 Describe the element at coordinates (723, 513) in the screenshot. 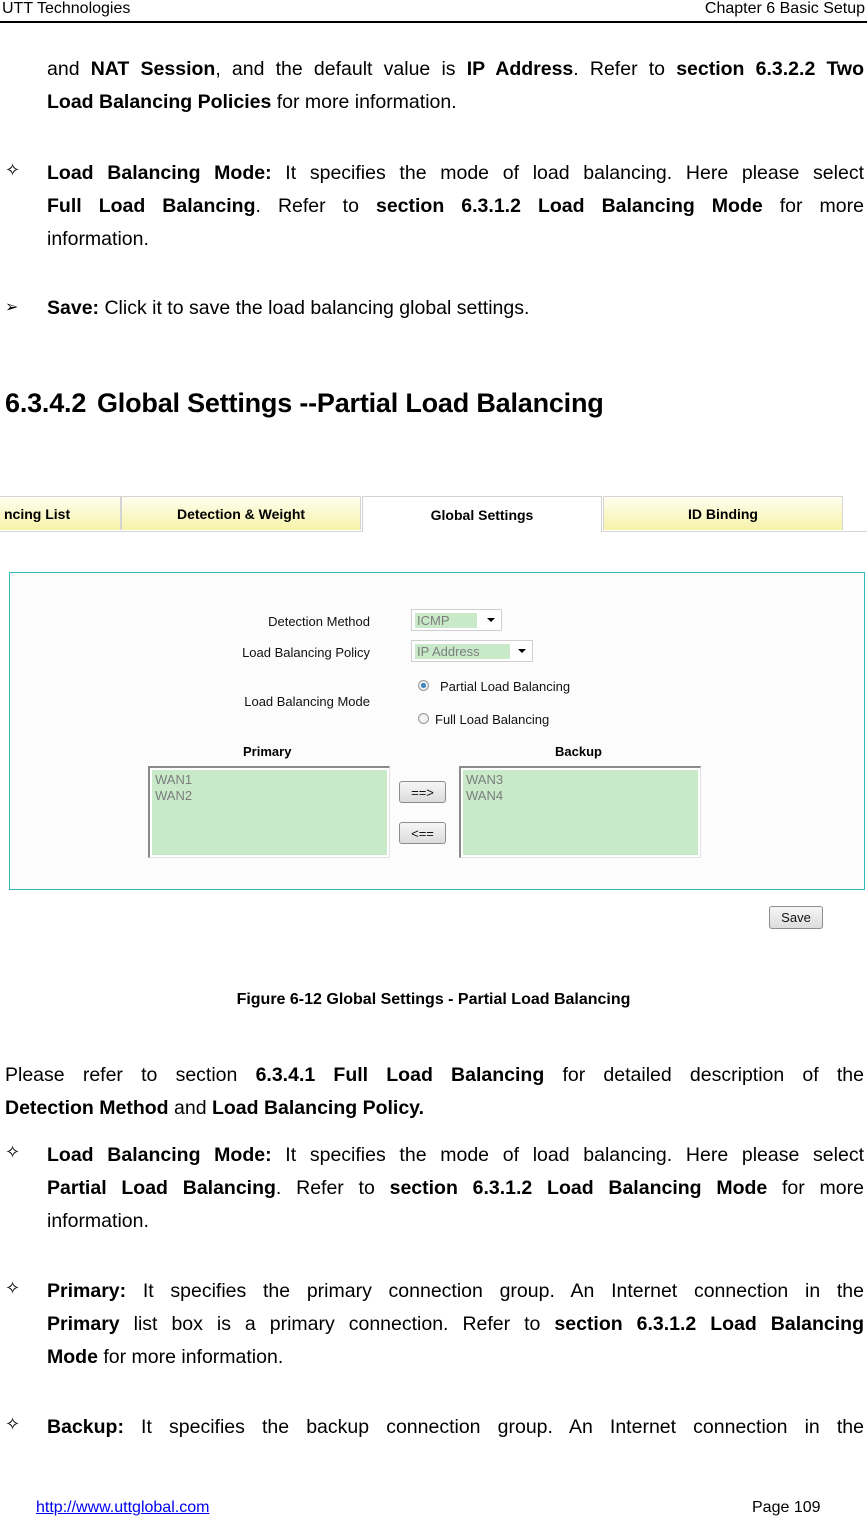

I see `tab-id-binding: ID Binding` at that location.